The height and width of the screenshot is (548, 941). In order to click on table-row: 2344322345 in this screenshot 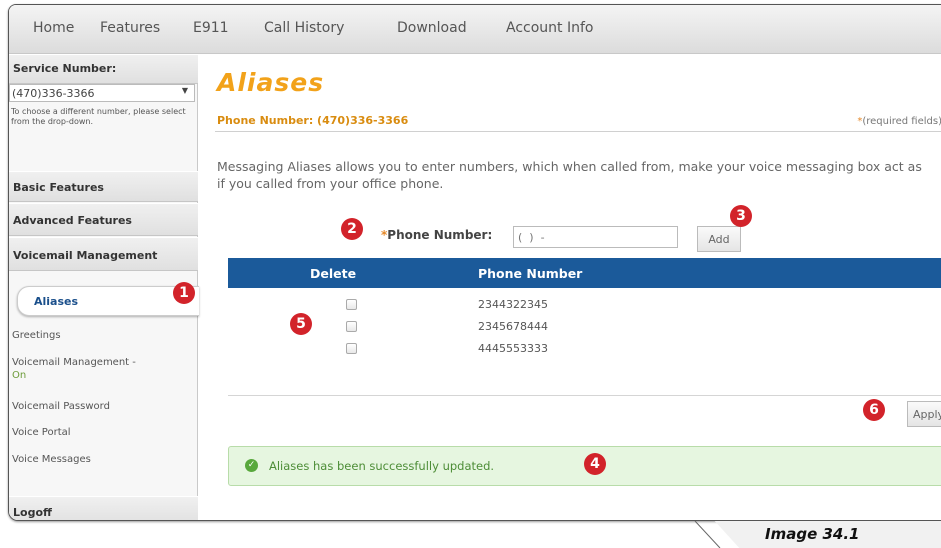, I will do `click(584, 308)`.